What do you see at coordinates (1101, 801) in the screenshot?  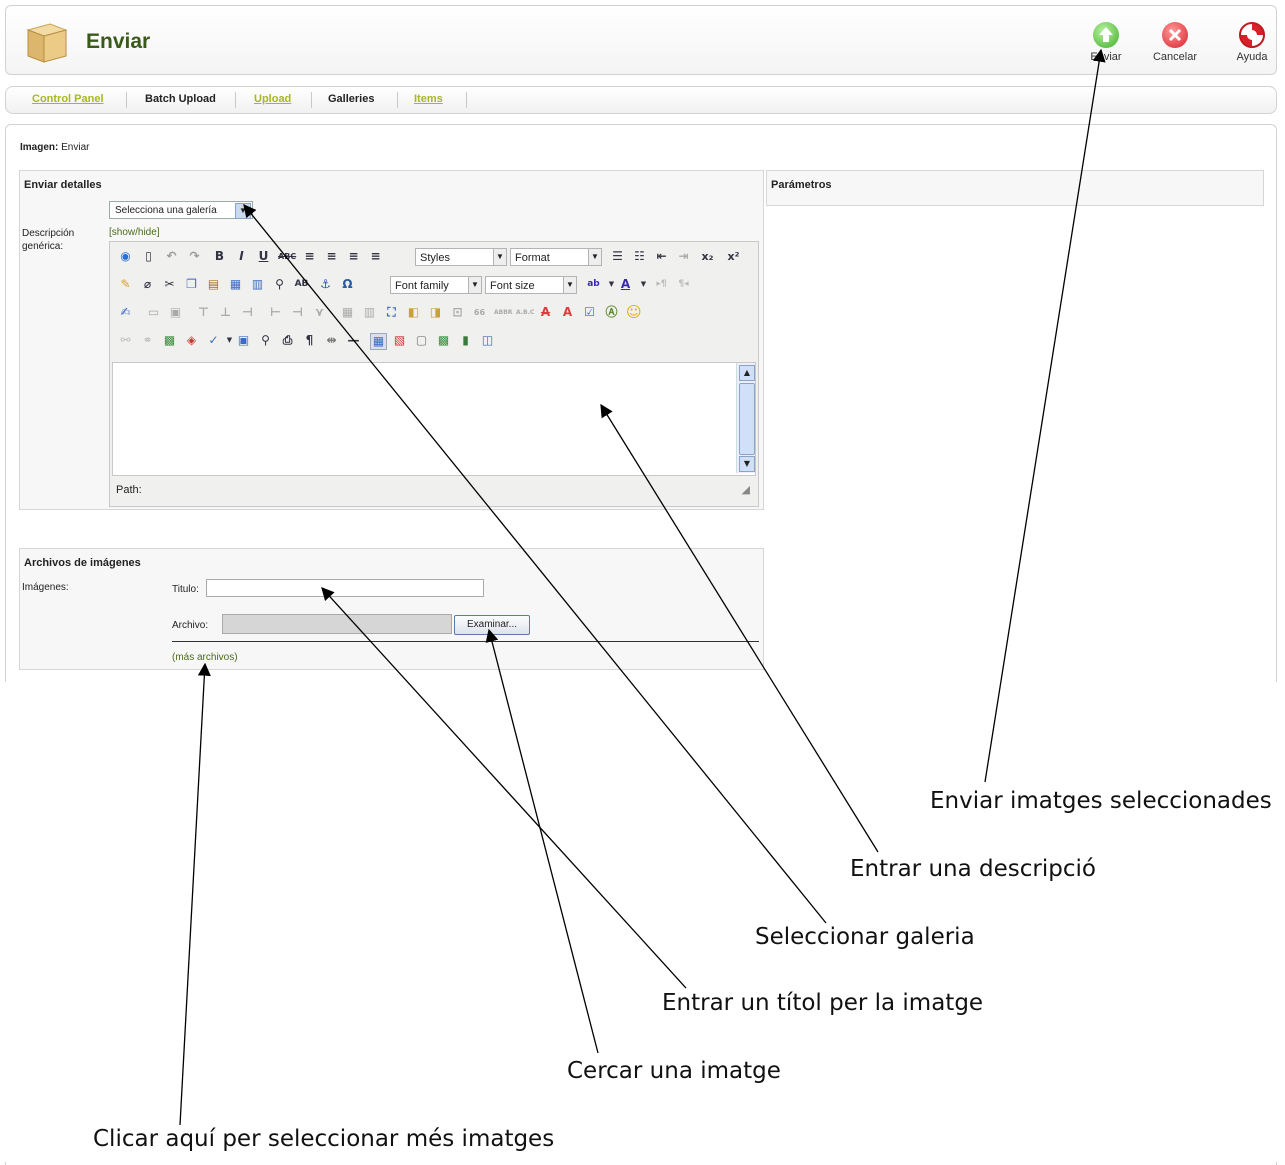 I see `callout-send: Enviar imatges seleccionades` at bounding box center [1101, 801].